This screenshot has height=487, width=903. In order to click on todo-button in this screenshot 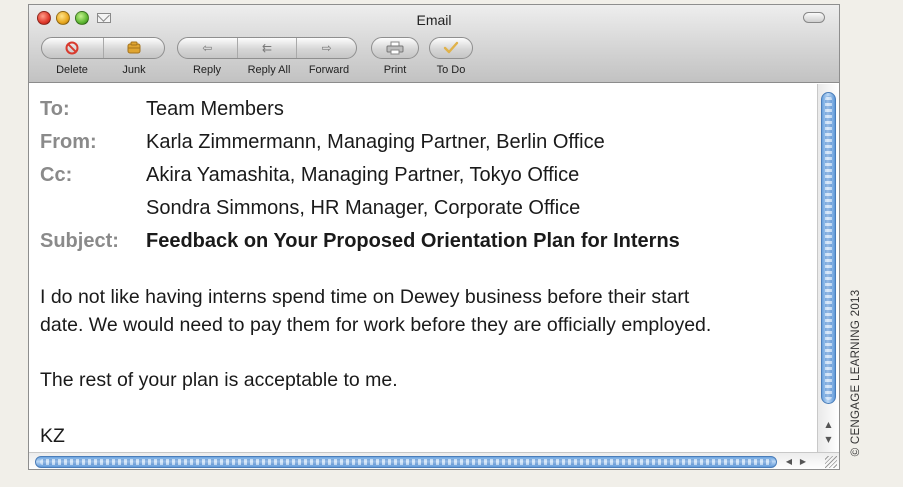, I will do `click(451, 48)`.